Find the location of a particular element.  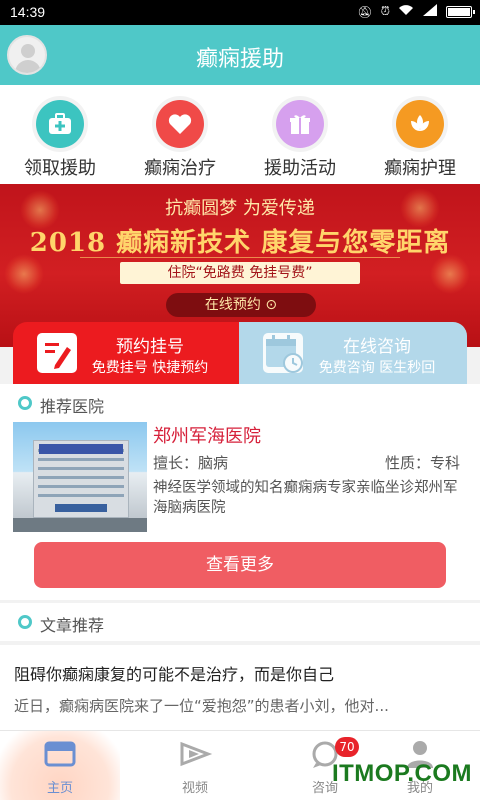

quick-nav-item-activity: 援助活动 is located at coordinates (300, 134).